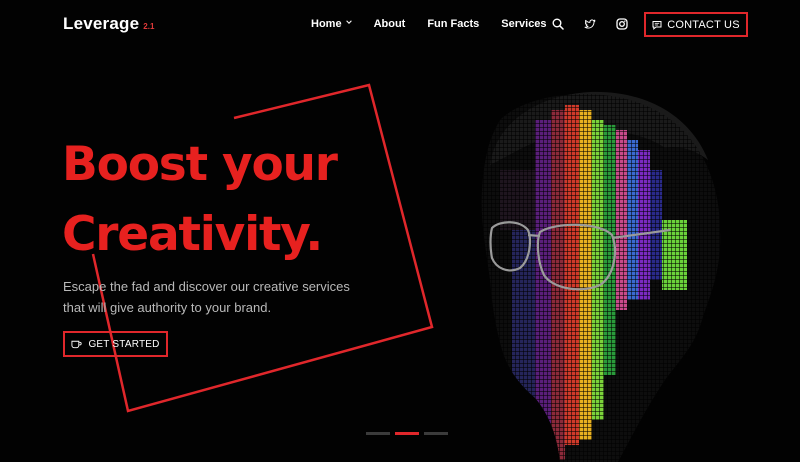 Image resolution: width=800 pixels, height=462 pixels. I want to click on nav-item-fun-facts: Fun Facts, so click(453, 24).